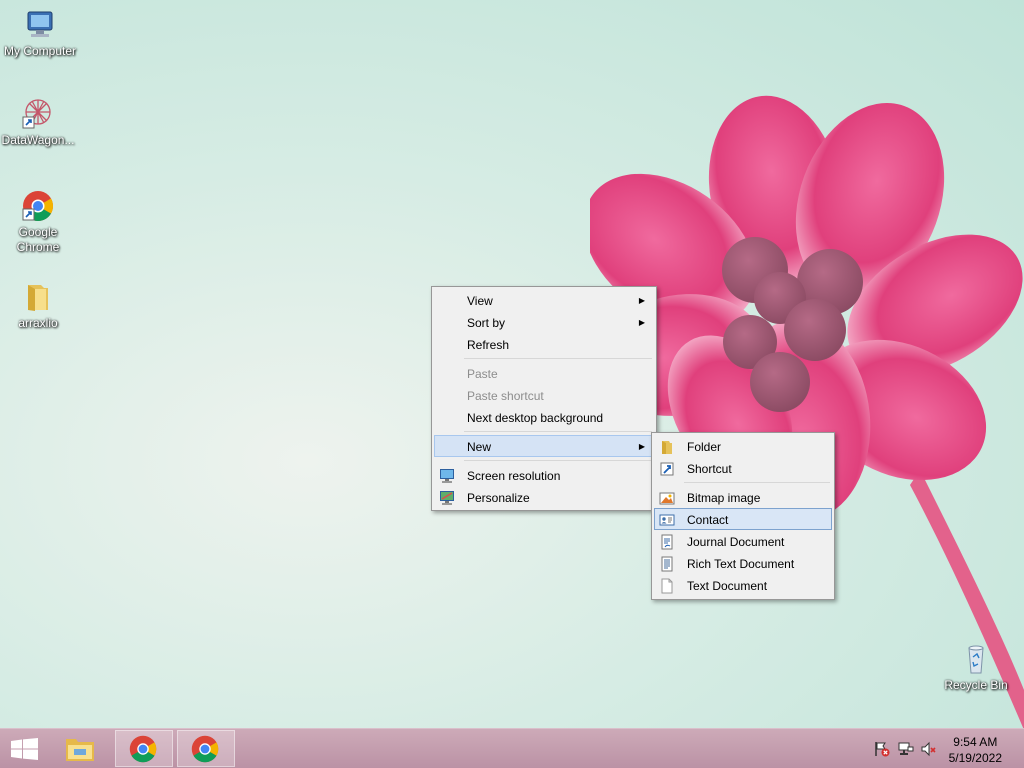  Describe the element at coordinates (544, 446) in the screenshot. I see `menu-item-new: New ▶` at that location.